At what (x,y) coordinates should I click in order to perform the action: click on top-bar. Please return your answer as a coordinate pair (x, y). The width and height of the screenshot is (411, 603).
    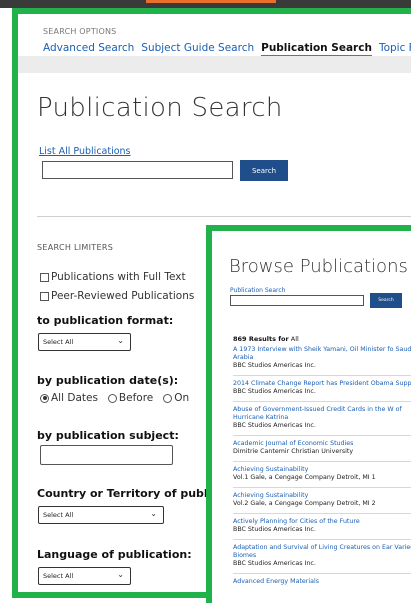
    Looking at the image, I should click on (205, 4).